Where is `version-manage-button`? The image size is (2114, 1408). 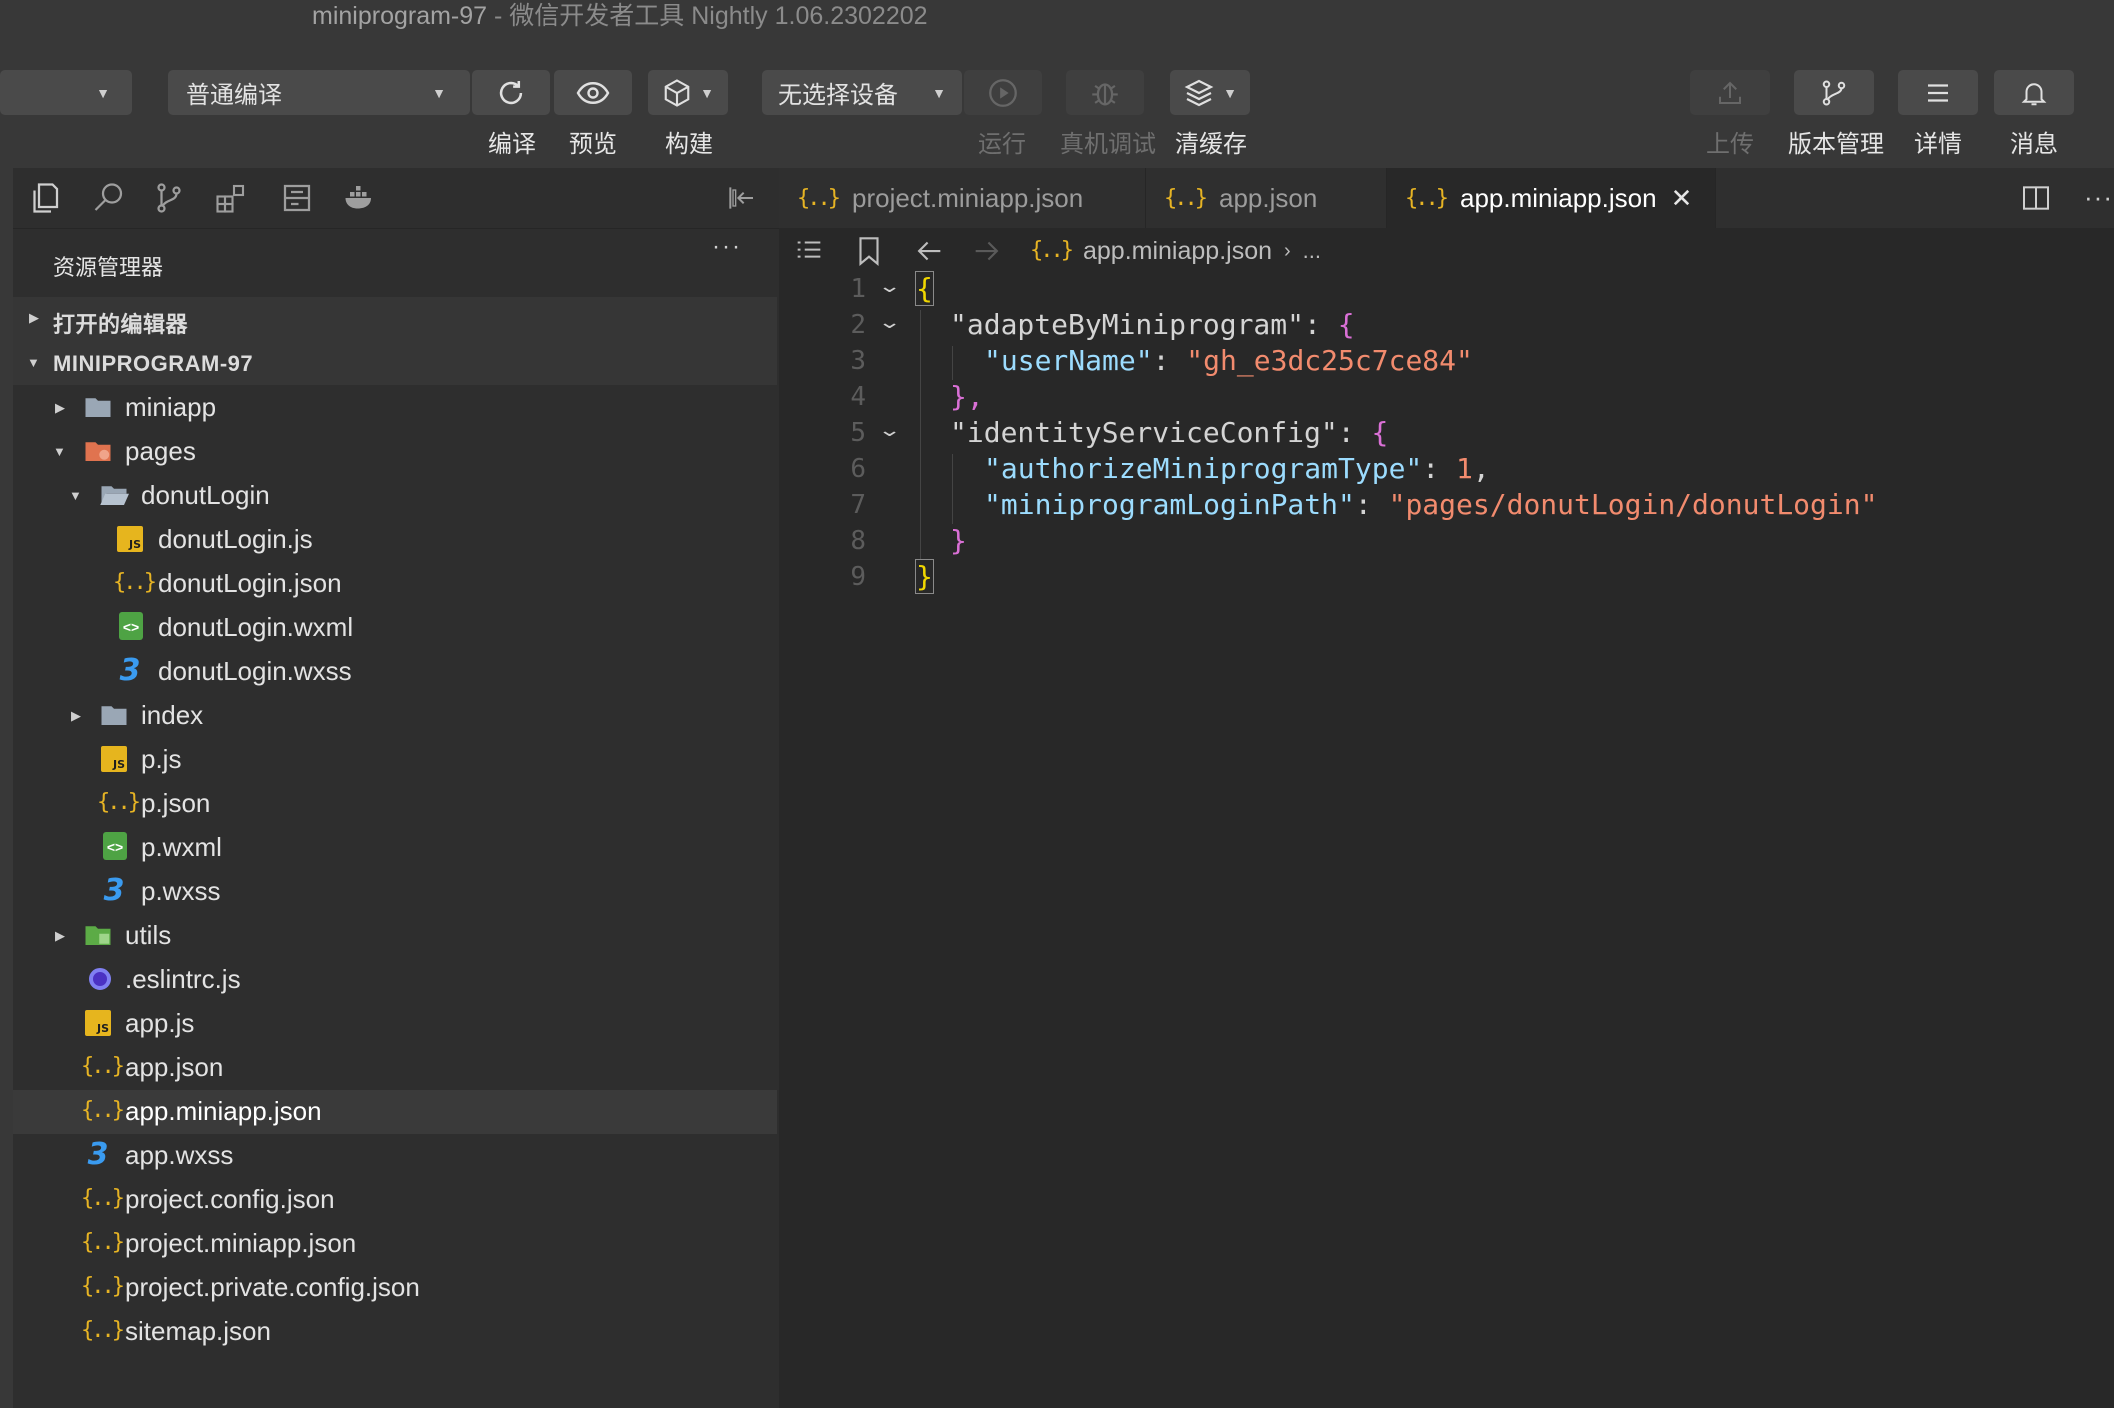
version-manage-button is located at coordinates (1834, 92).